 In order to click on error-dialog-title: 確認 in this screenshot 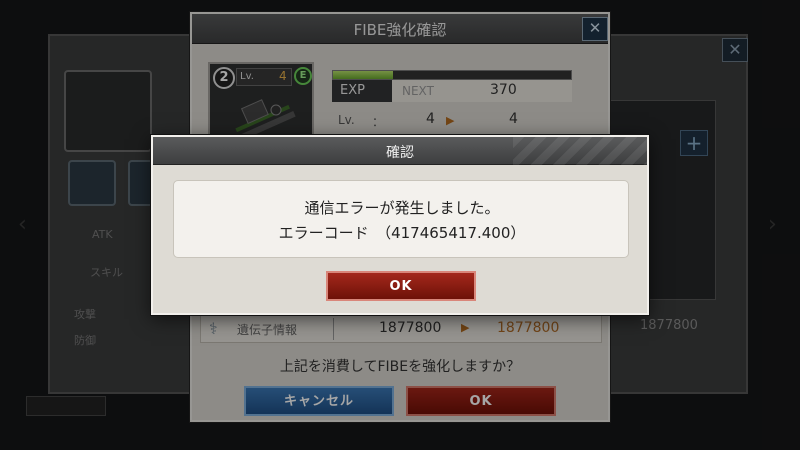, I will do `click(400, 153)`.